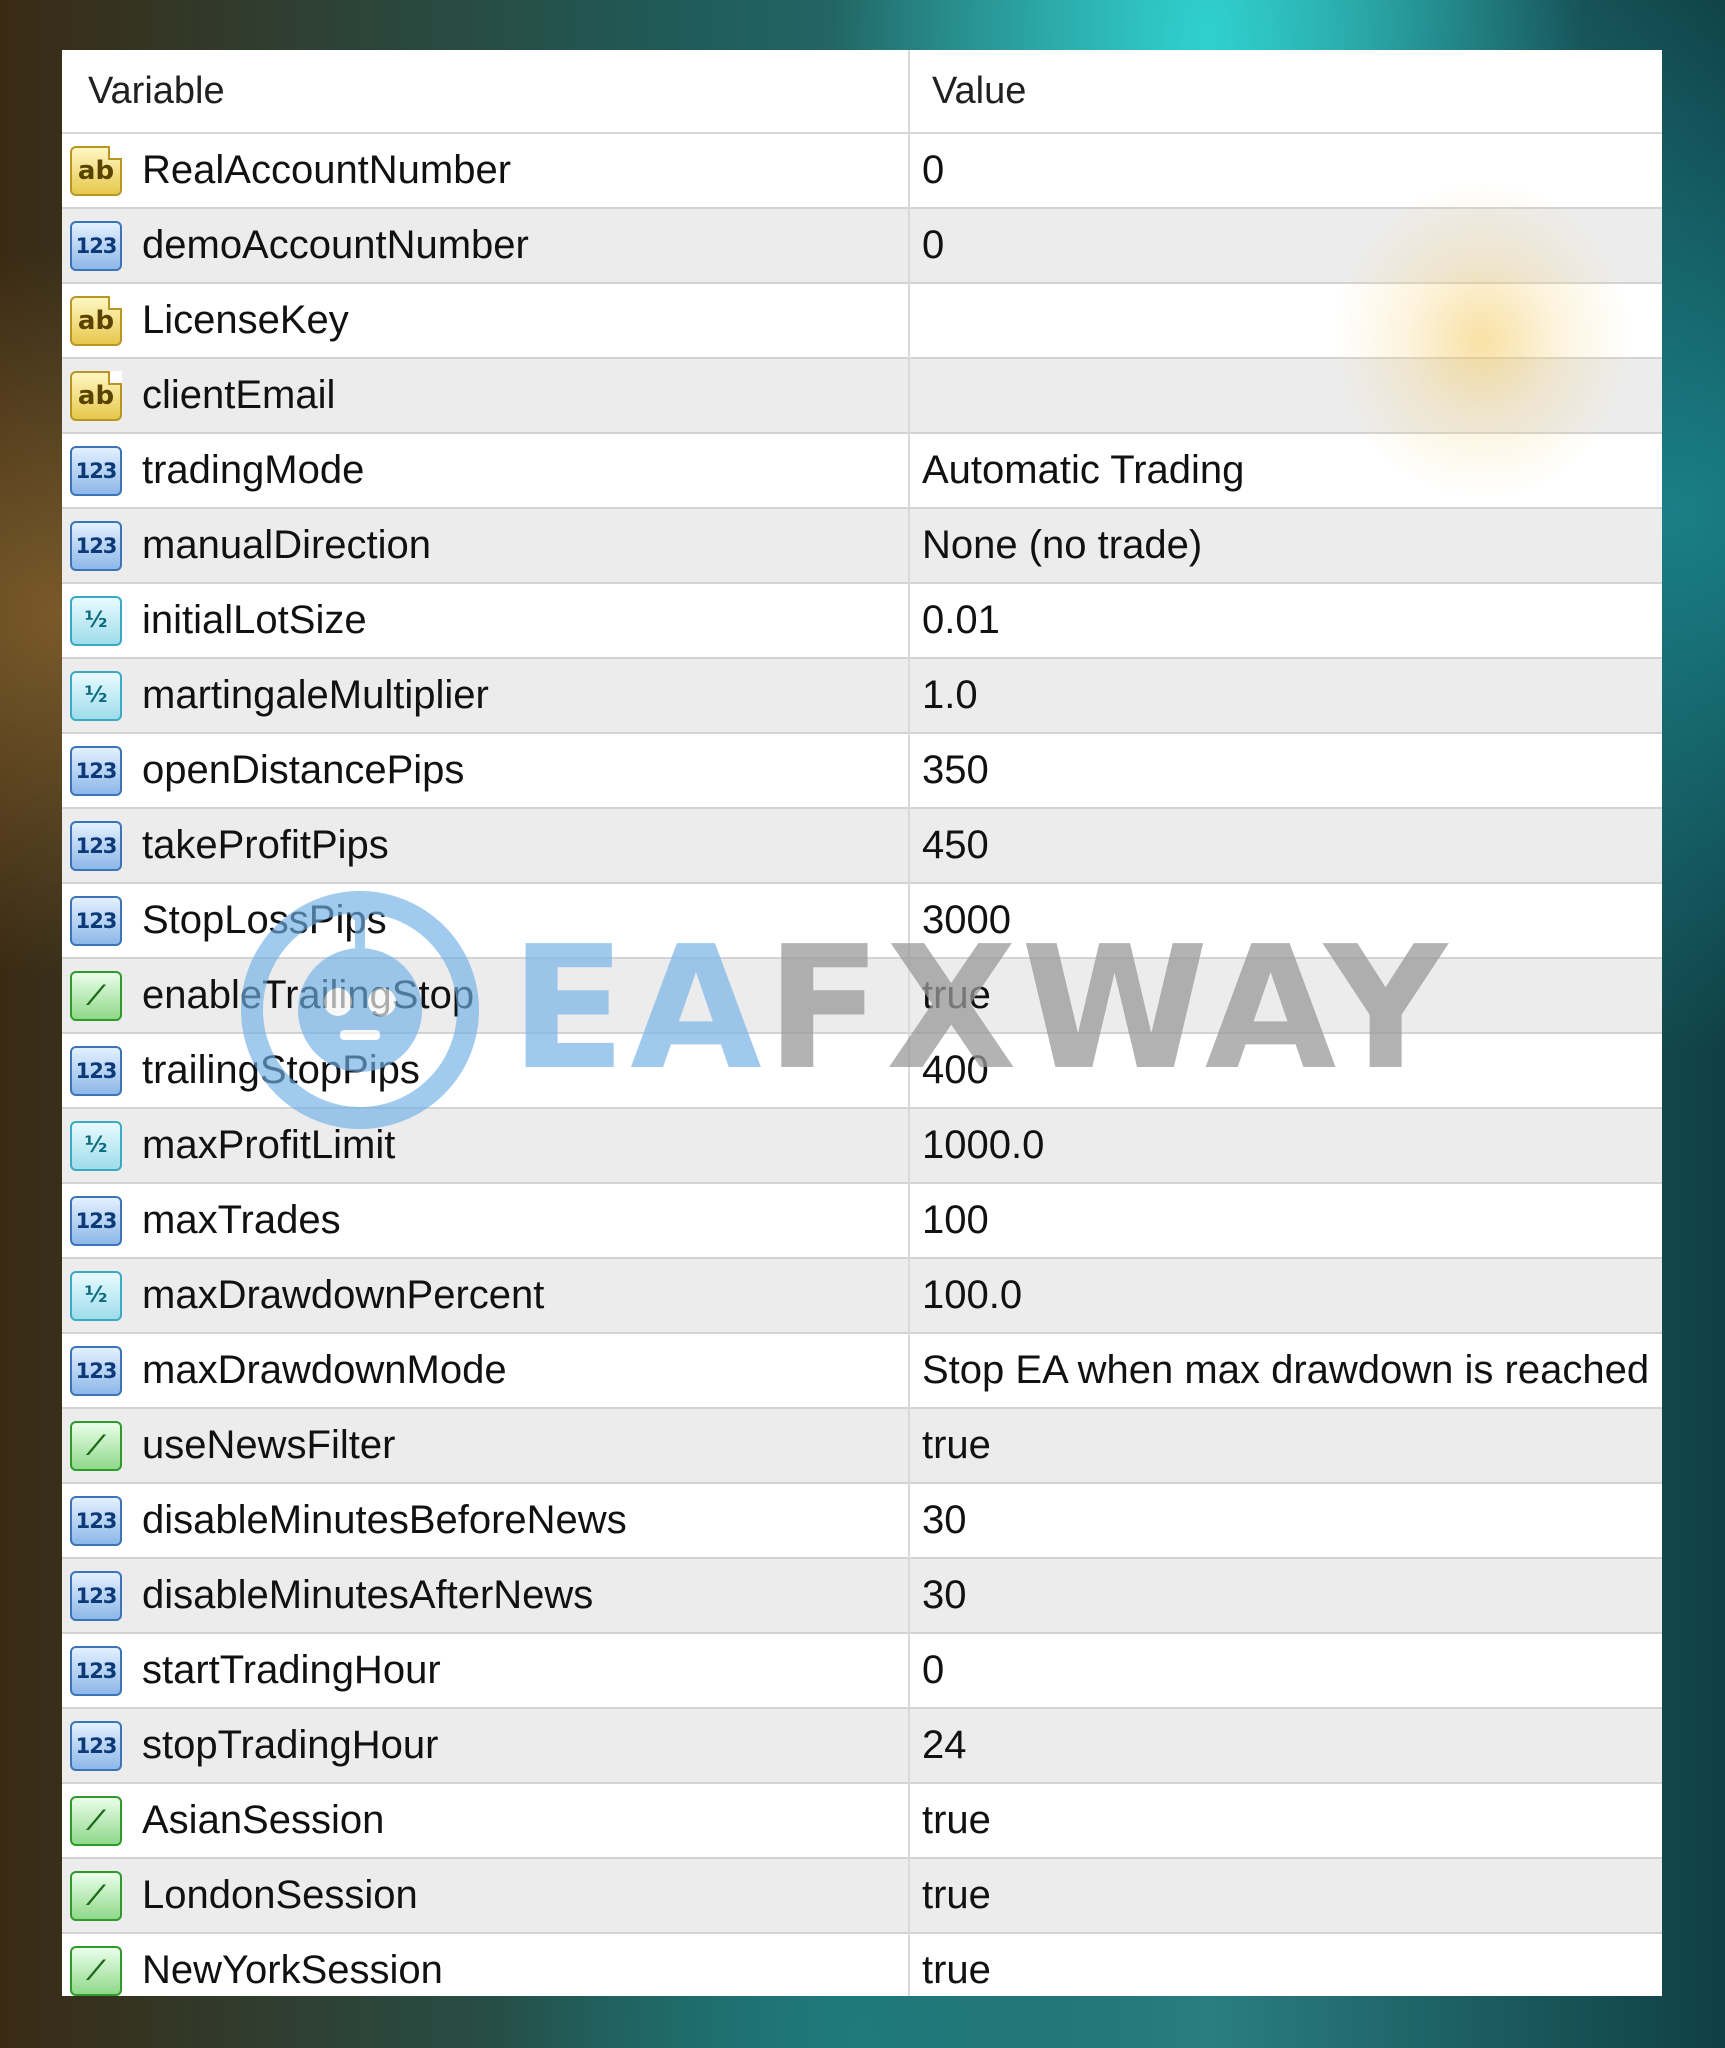  What do you see at coordinates (862, 396) in the screenshot?
I see `table-row: ab clientEmail` at bounding box center [862, 396].